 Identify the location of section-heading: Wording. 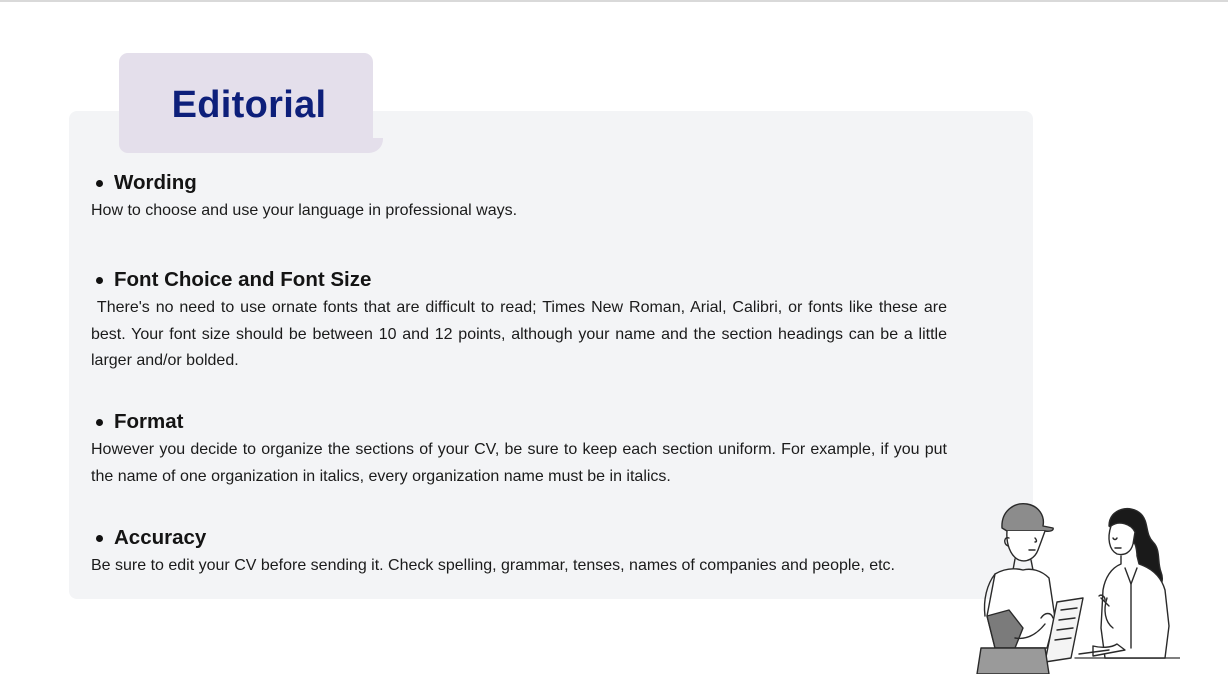
(519, 183).